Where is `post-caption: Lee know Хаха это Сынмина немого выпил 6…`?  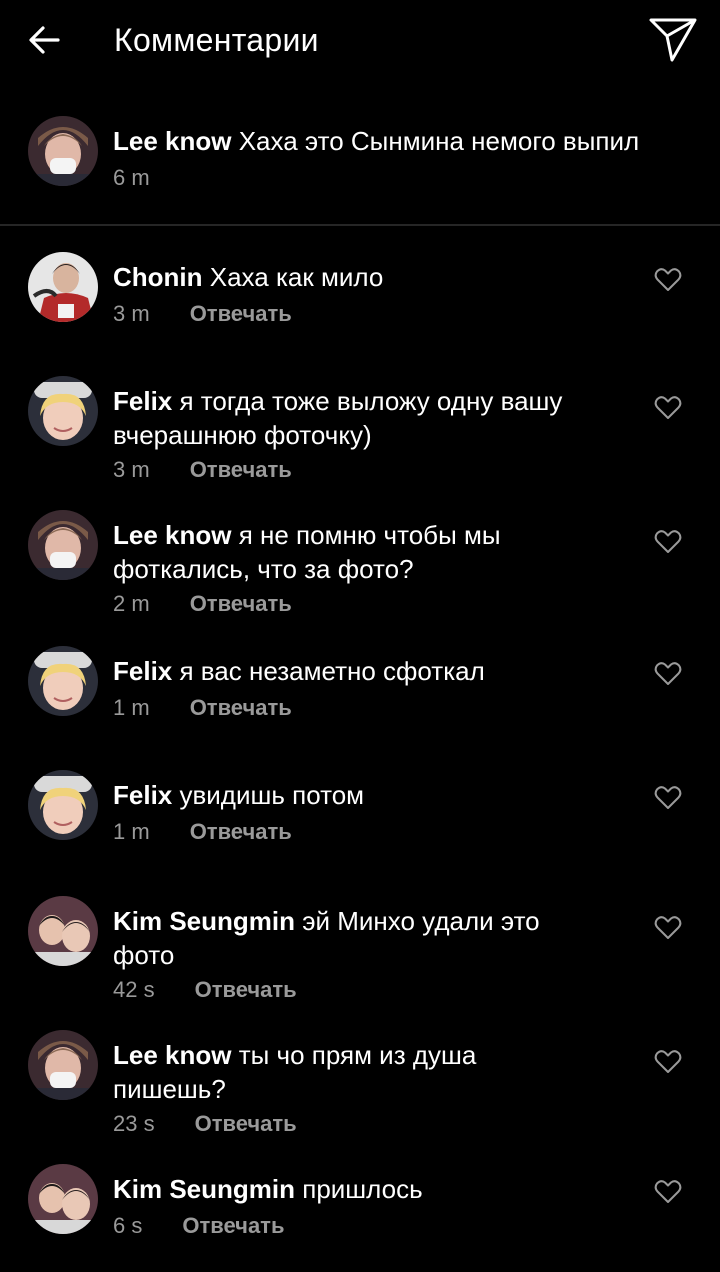
post-caption: Lee know Хаха это Сынмина немого выпил 6… is located at coordinates (360, 166).